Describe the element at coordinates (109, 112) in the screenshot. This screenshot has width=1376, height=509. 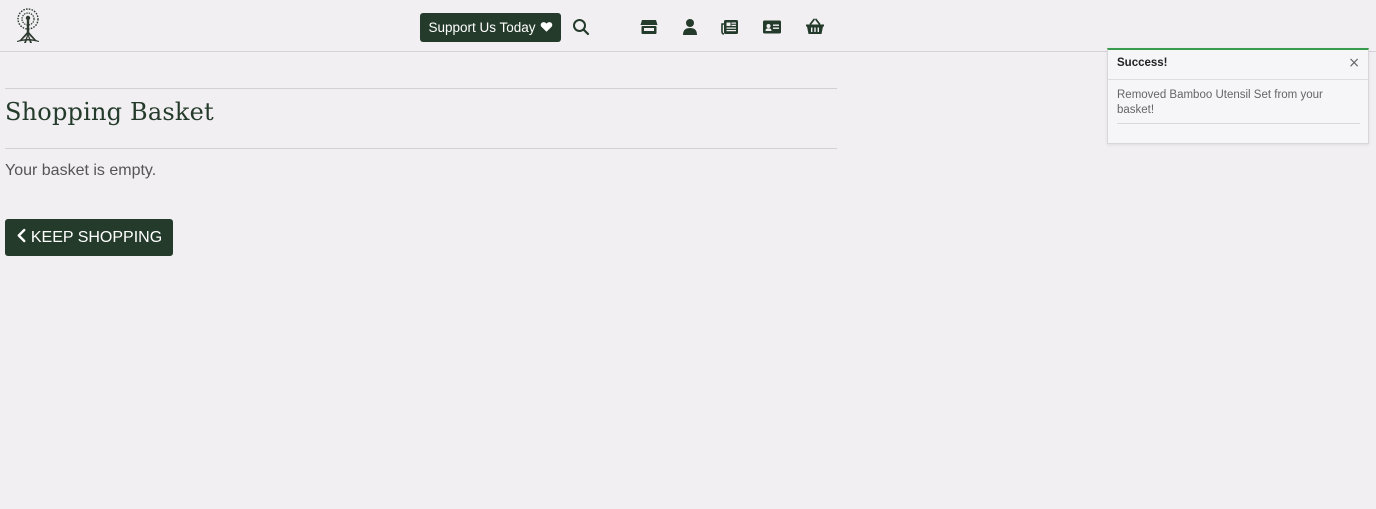
I see `page-title: Shopping Basket` at that location.